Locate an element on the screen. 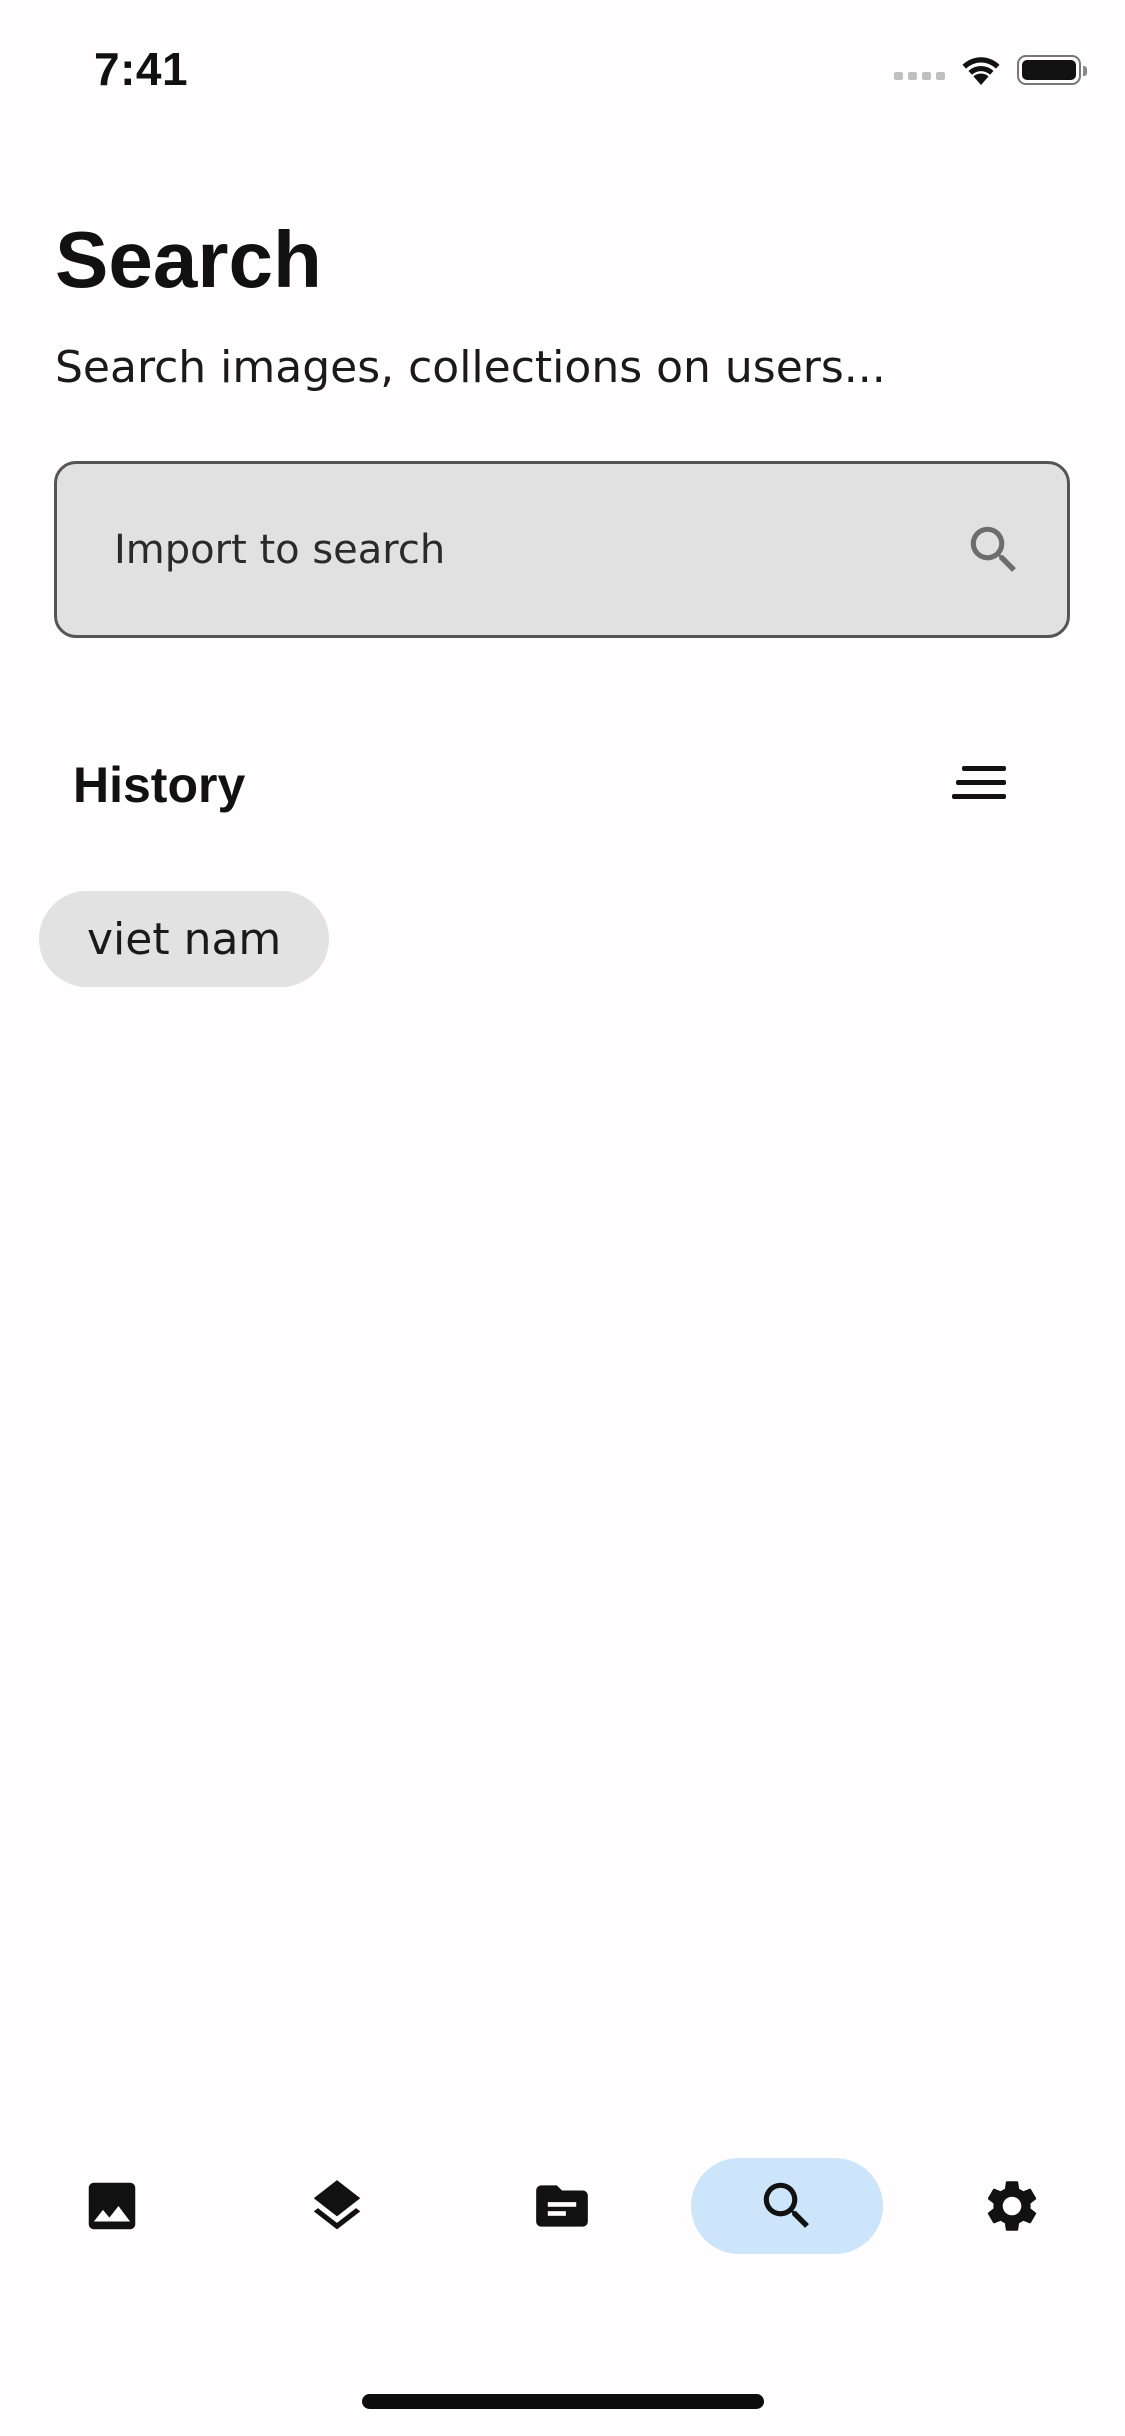 This screenshot has width=1125, height=2436. page-title: Search is located at coordinates (188, 259).